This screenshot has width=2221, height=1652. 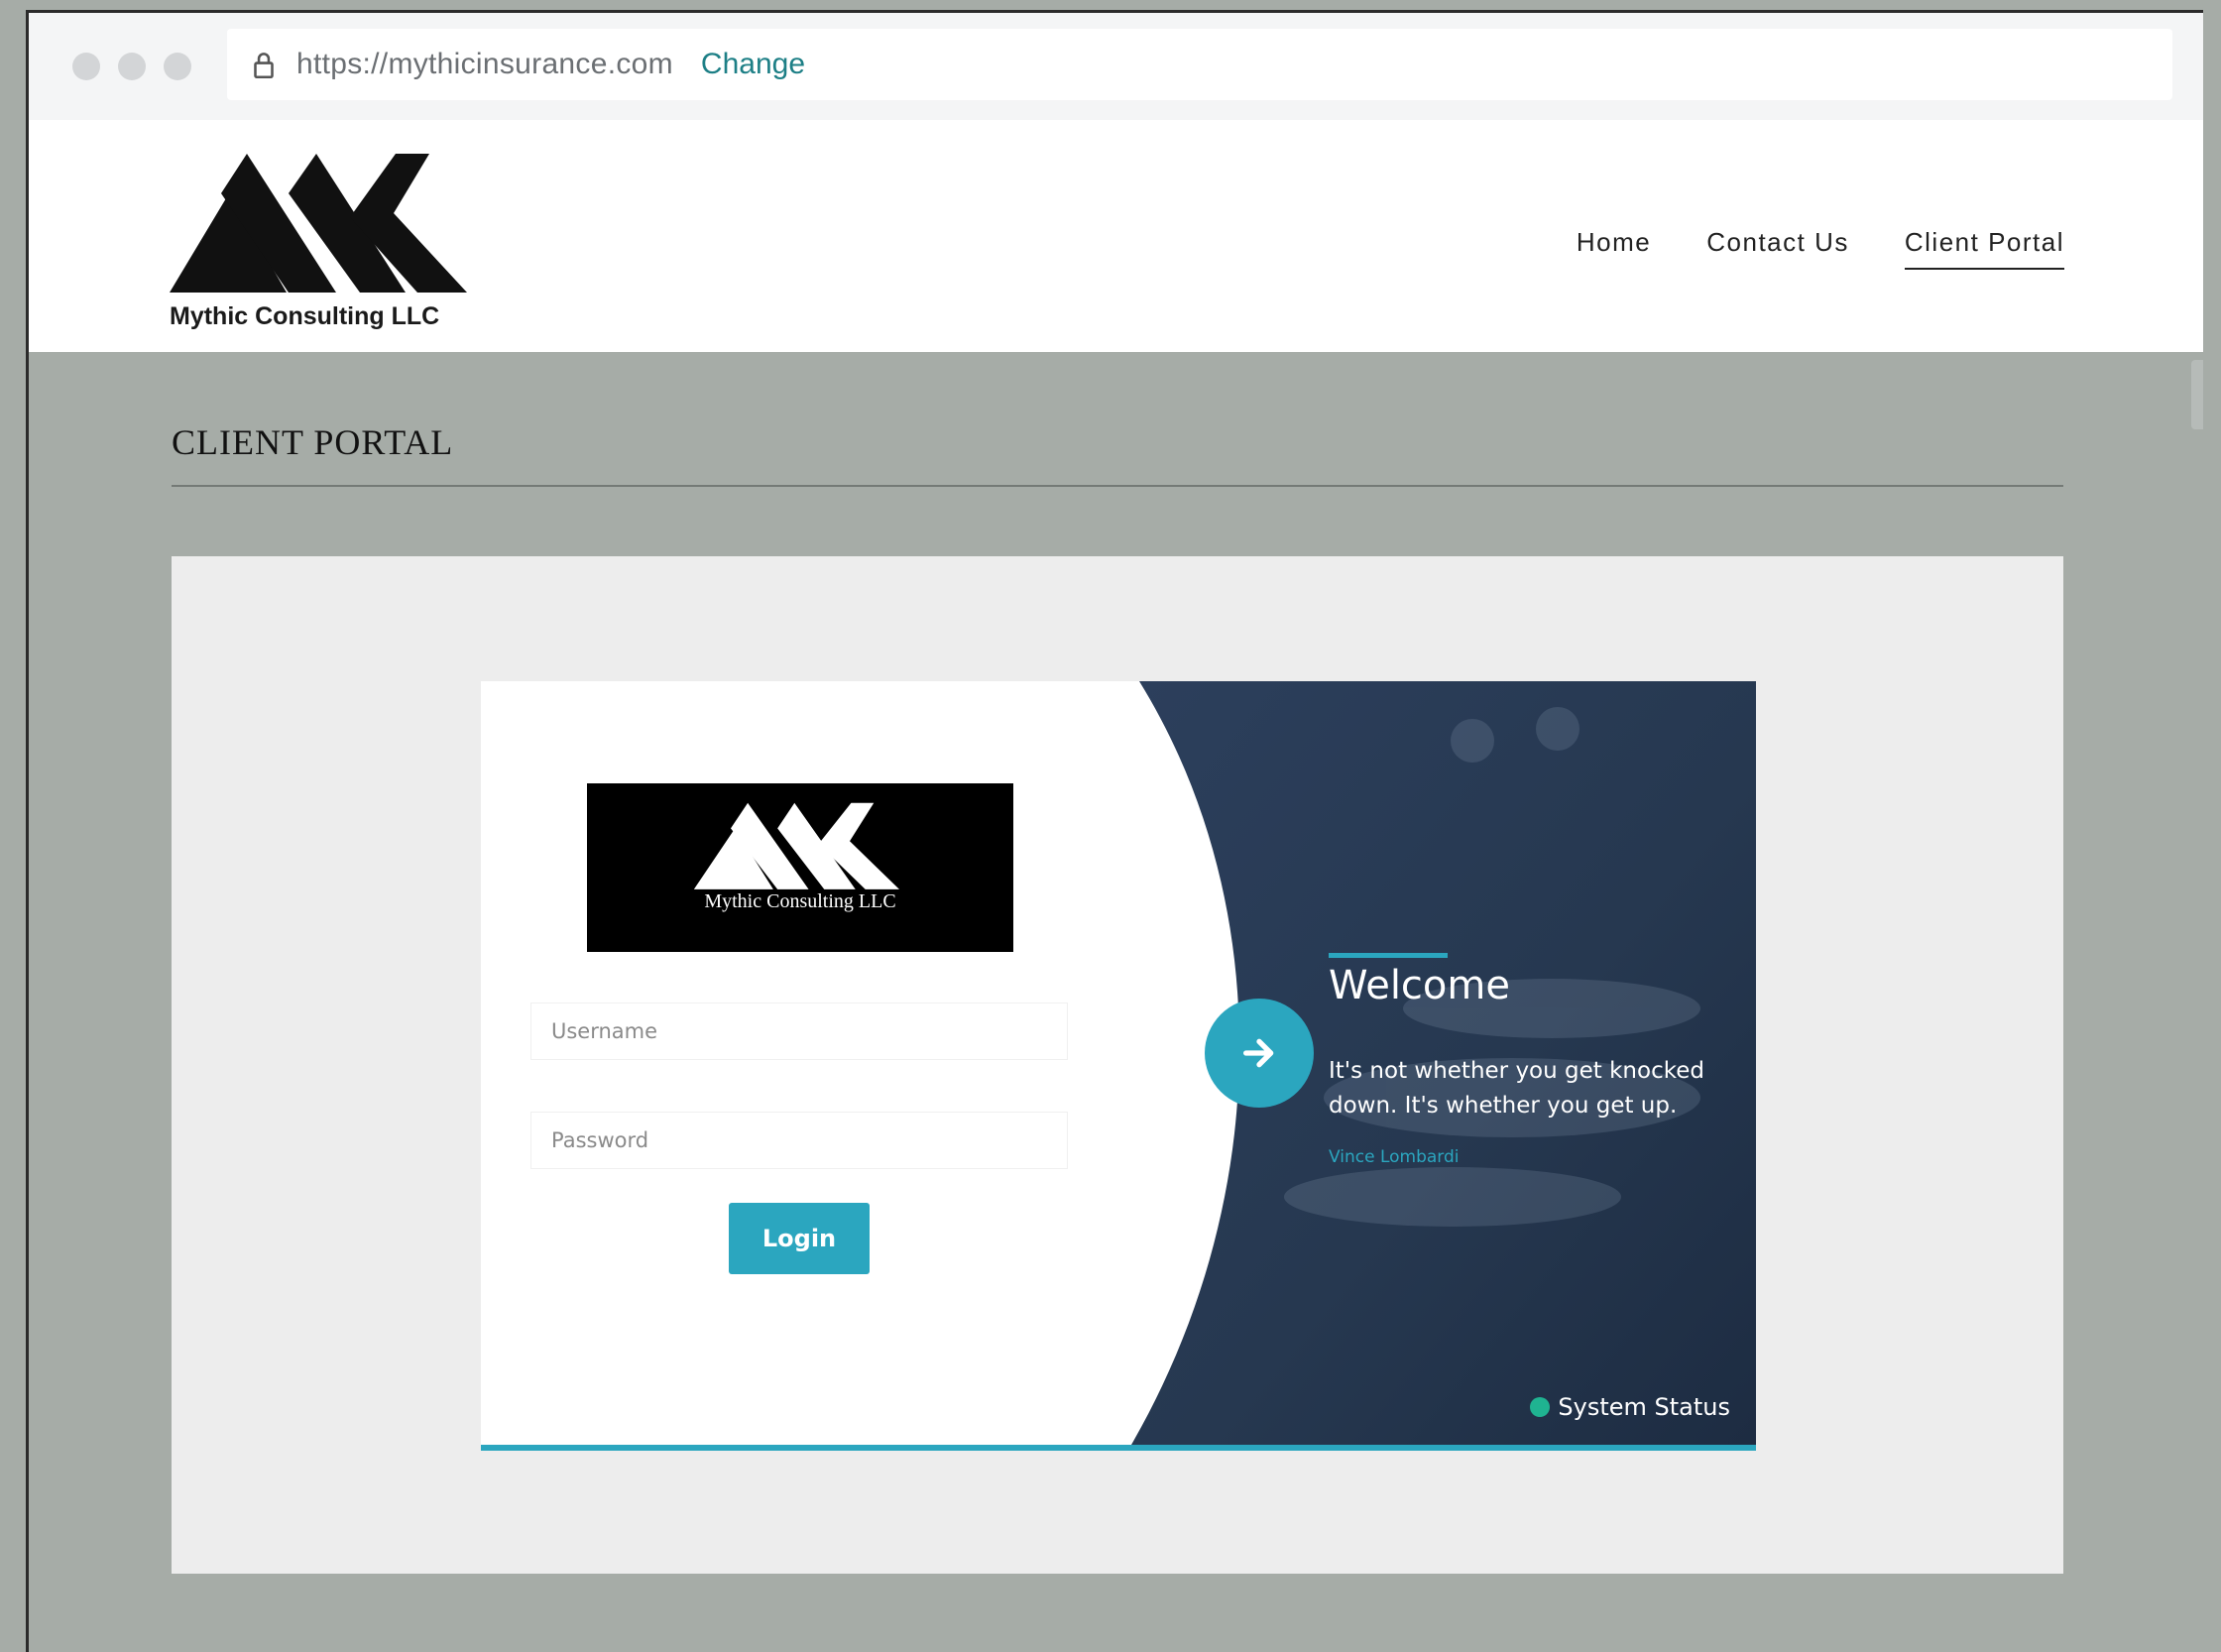 What do you see at coordinates (1199, 64) in the screenshot?
I see `address-bar: https://mythicinsurance.com Change` at bounding box center [1199, 64].